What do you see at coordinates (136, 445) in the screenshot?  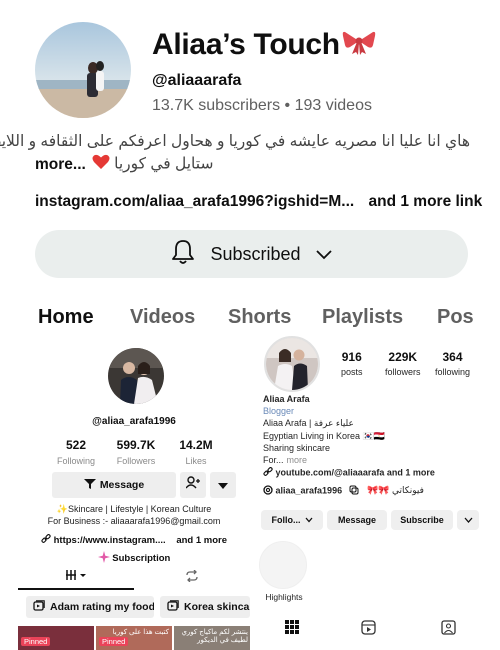 I see `stat-value: 599.7K` at bounding box center [136, 445].